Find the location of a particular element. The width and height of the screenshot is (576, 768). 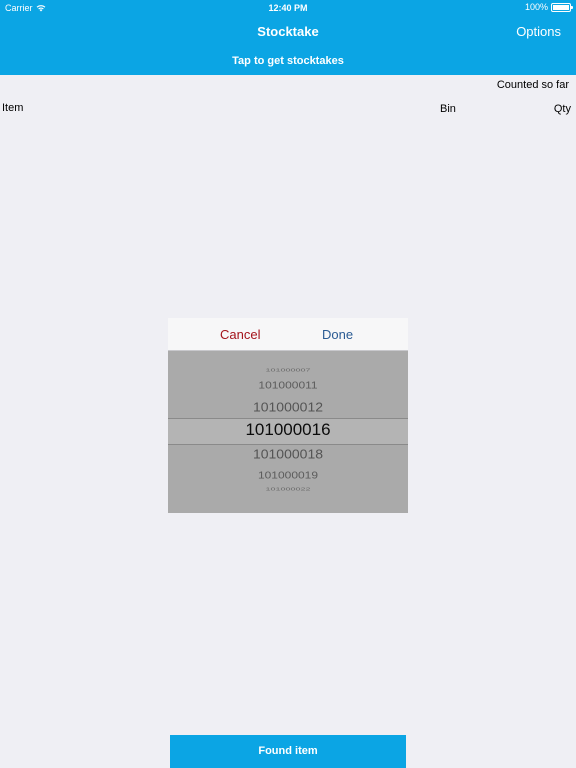

navigation-bar: Stocktake Options is located at coordinates (288, 32).